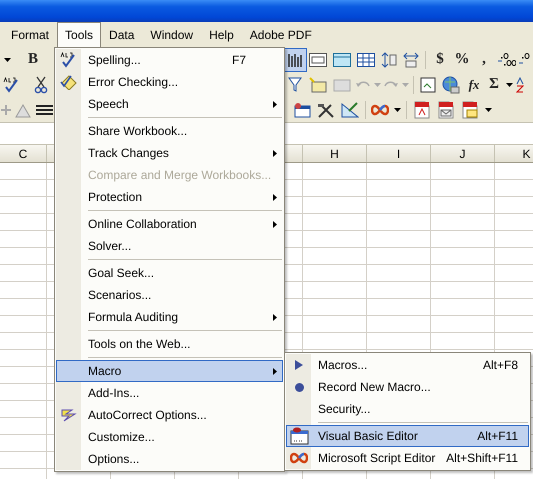  Describe the element at coordinates (169, 104) in the screenshot. I see `menu-item: Speech` at that location.